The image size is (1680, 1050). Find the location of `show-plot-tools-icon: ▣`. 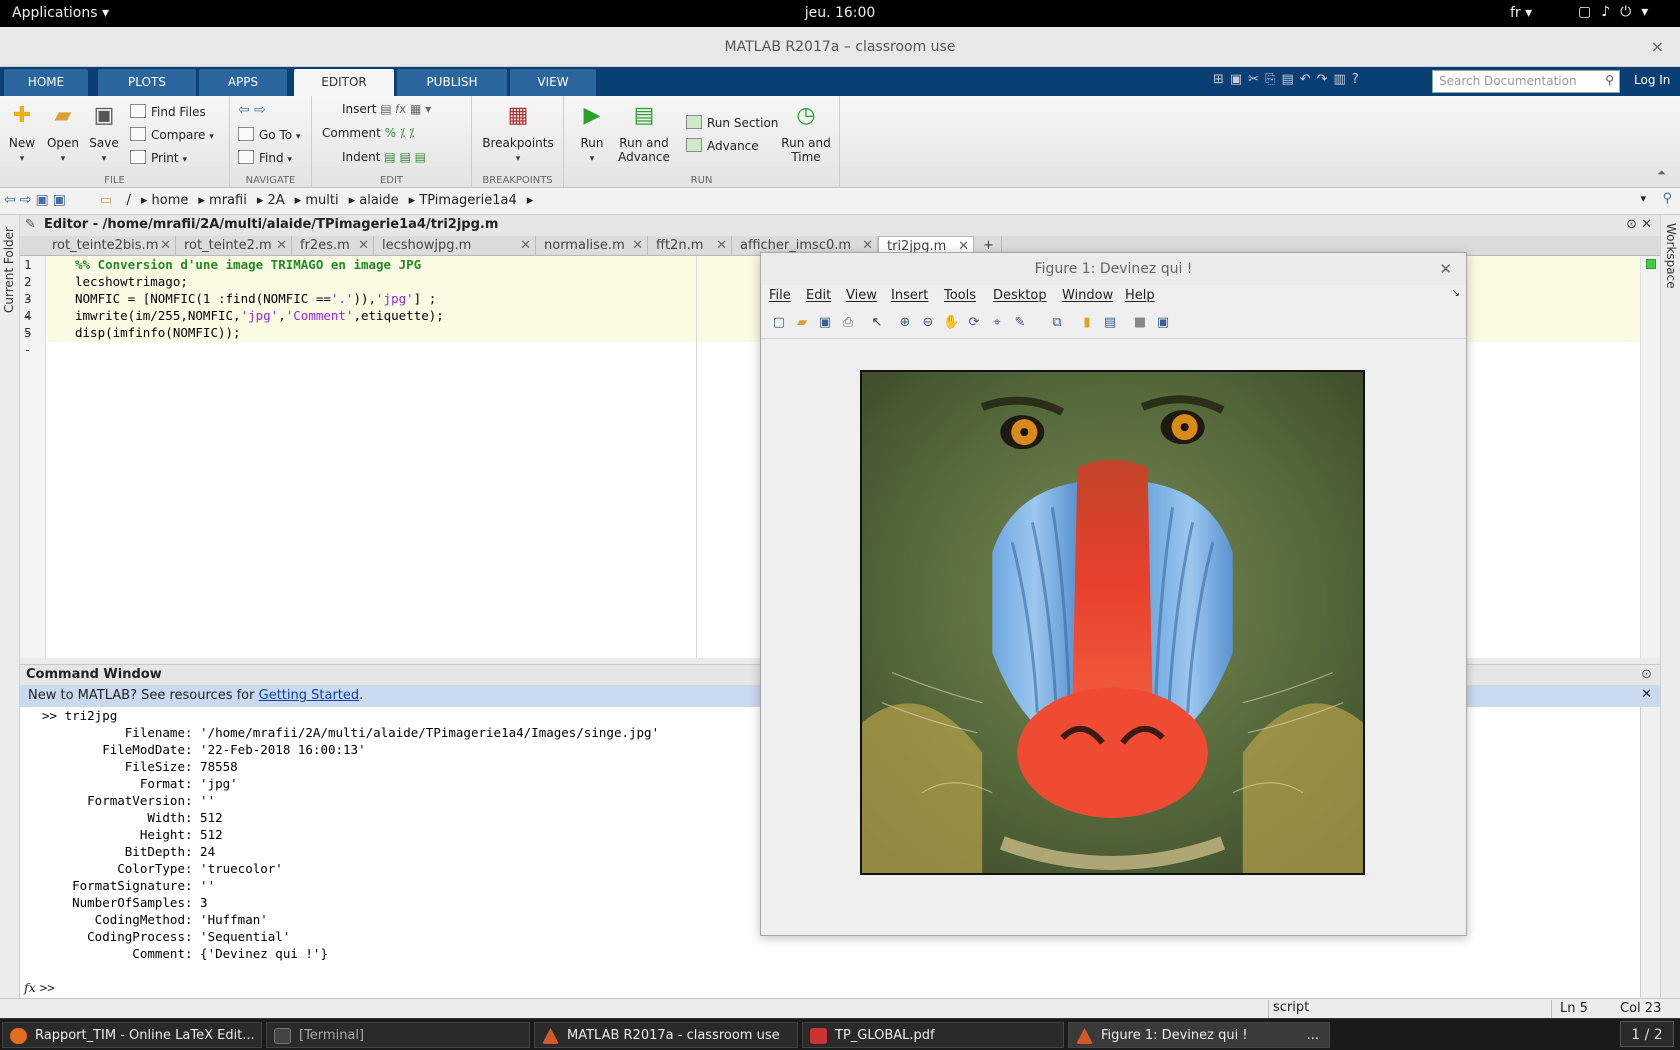

show-plot-tools-icon: ▣ is located at coordinates (1163, 323).